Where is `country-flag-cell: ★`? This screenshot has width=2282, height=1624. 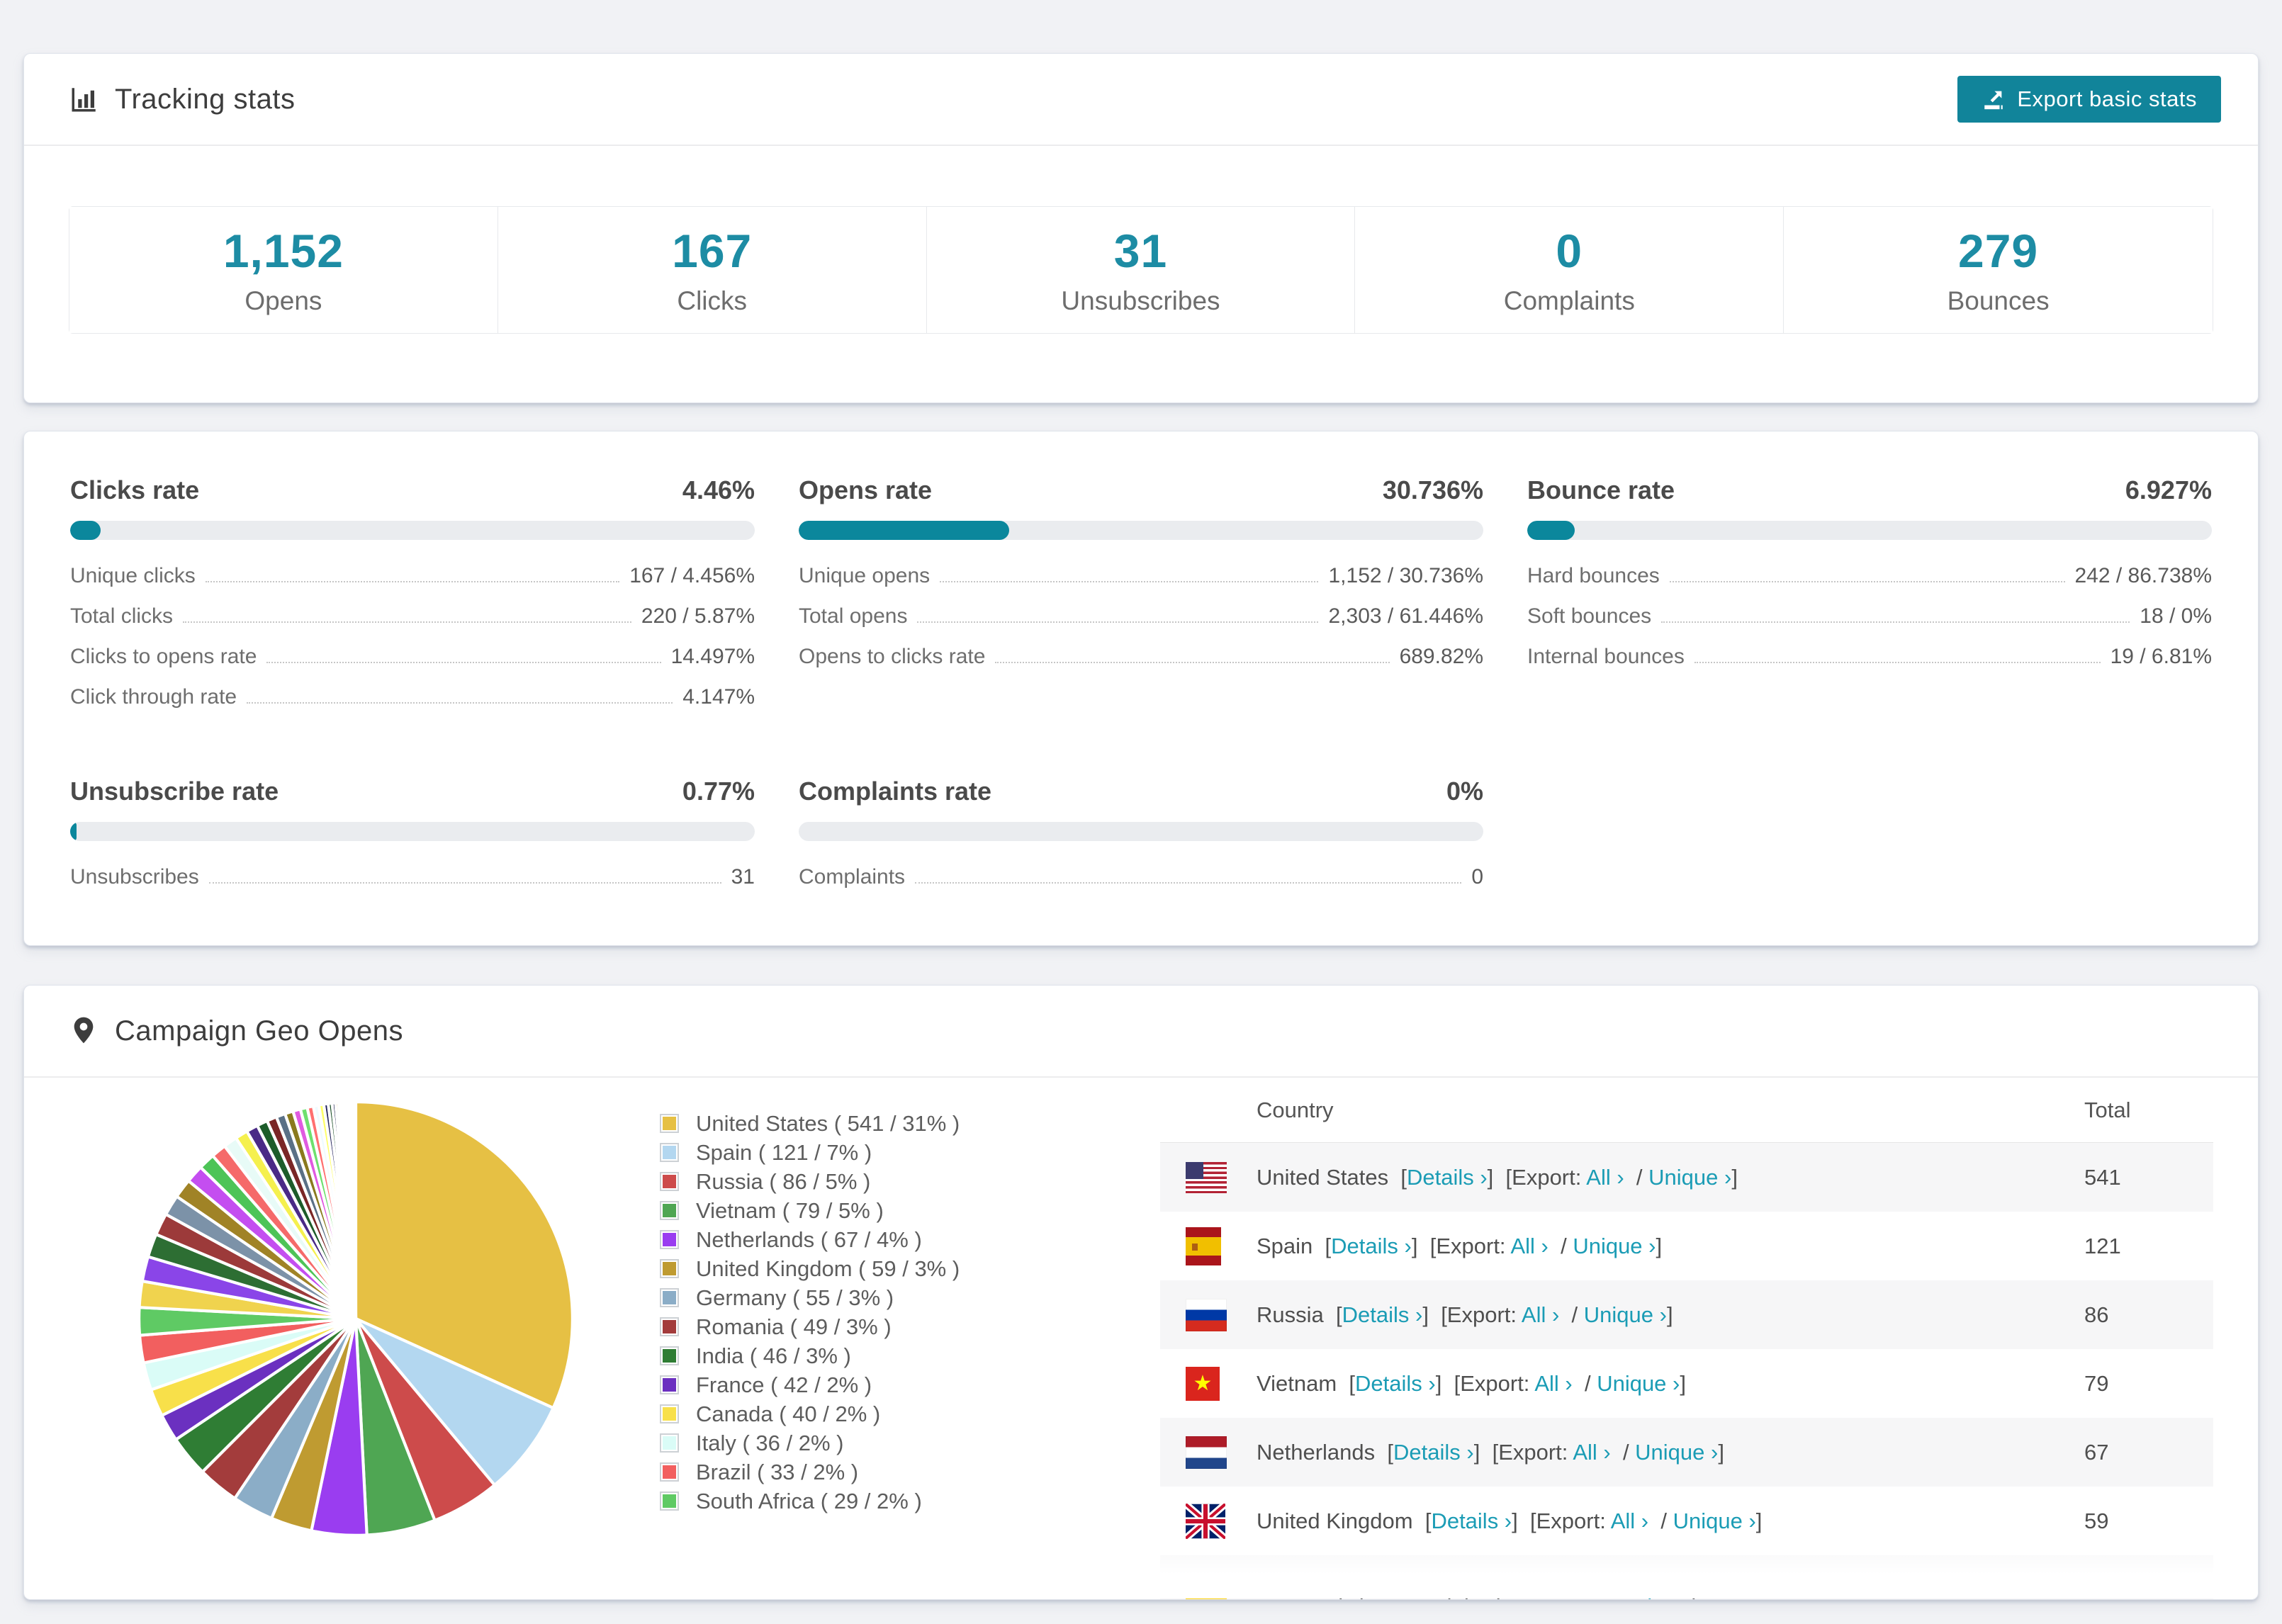 country-flag-cell: ★ is located at coordinates (1222, 1383).